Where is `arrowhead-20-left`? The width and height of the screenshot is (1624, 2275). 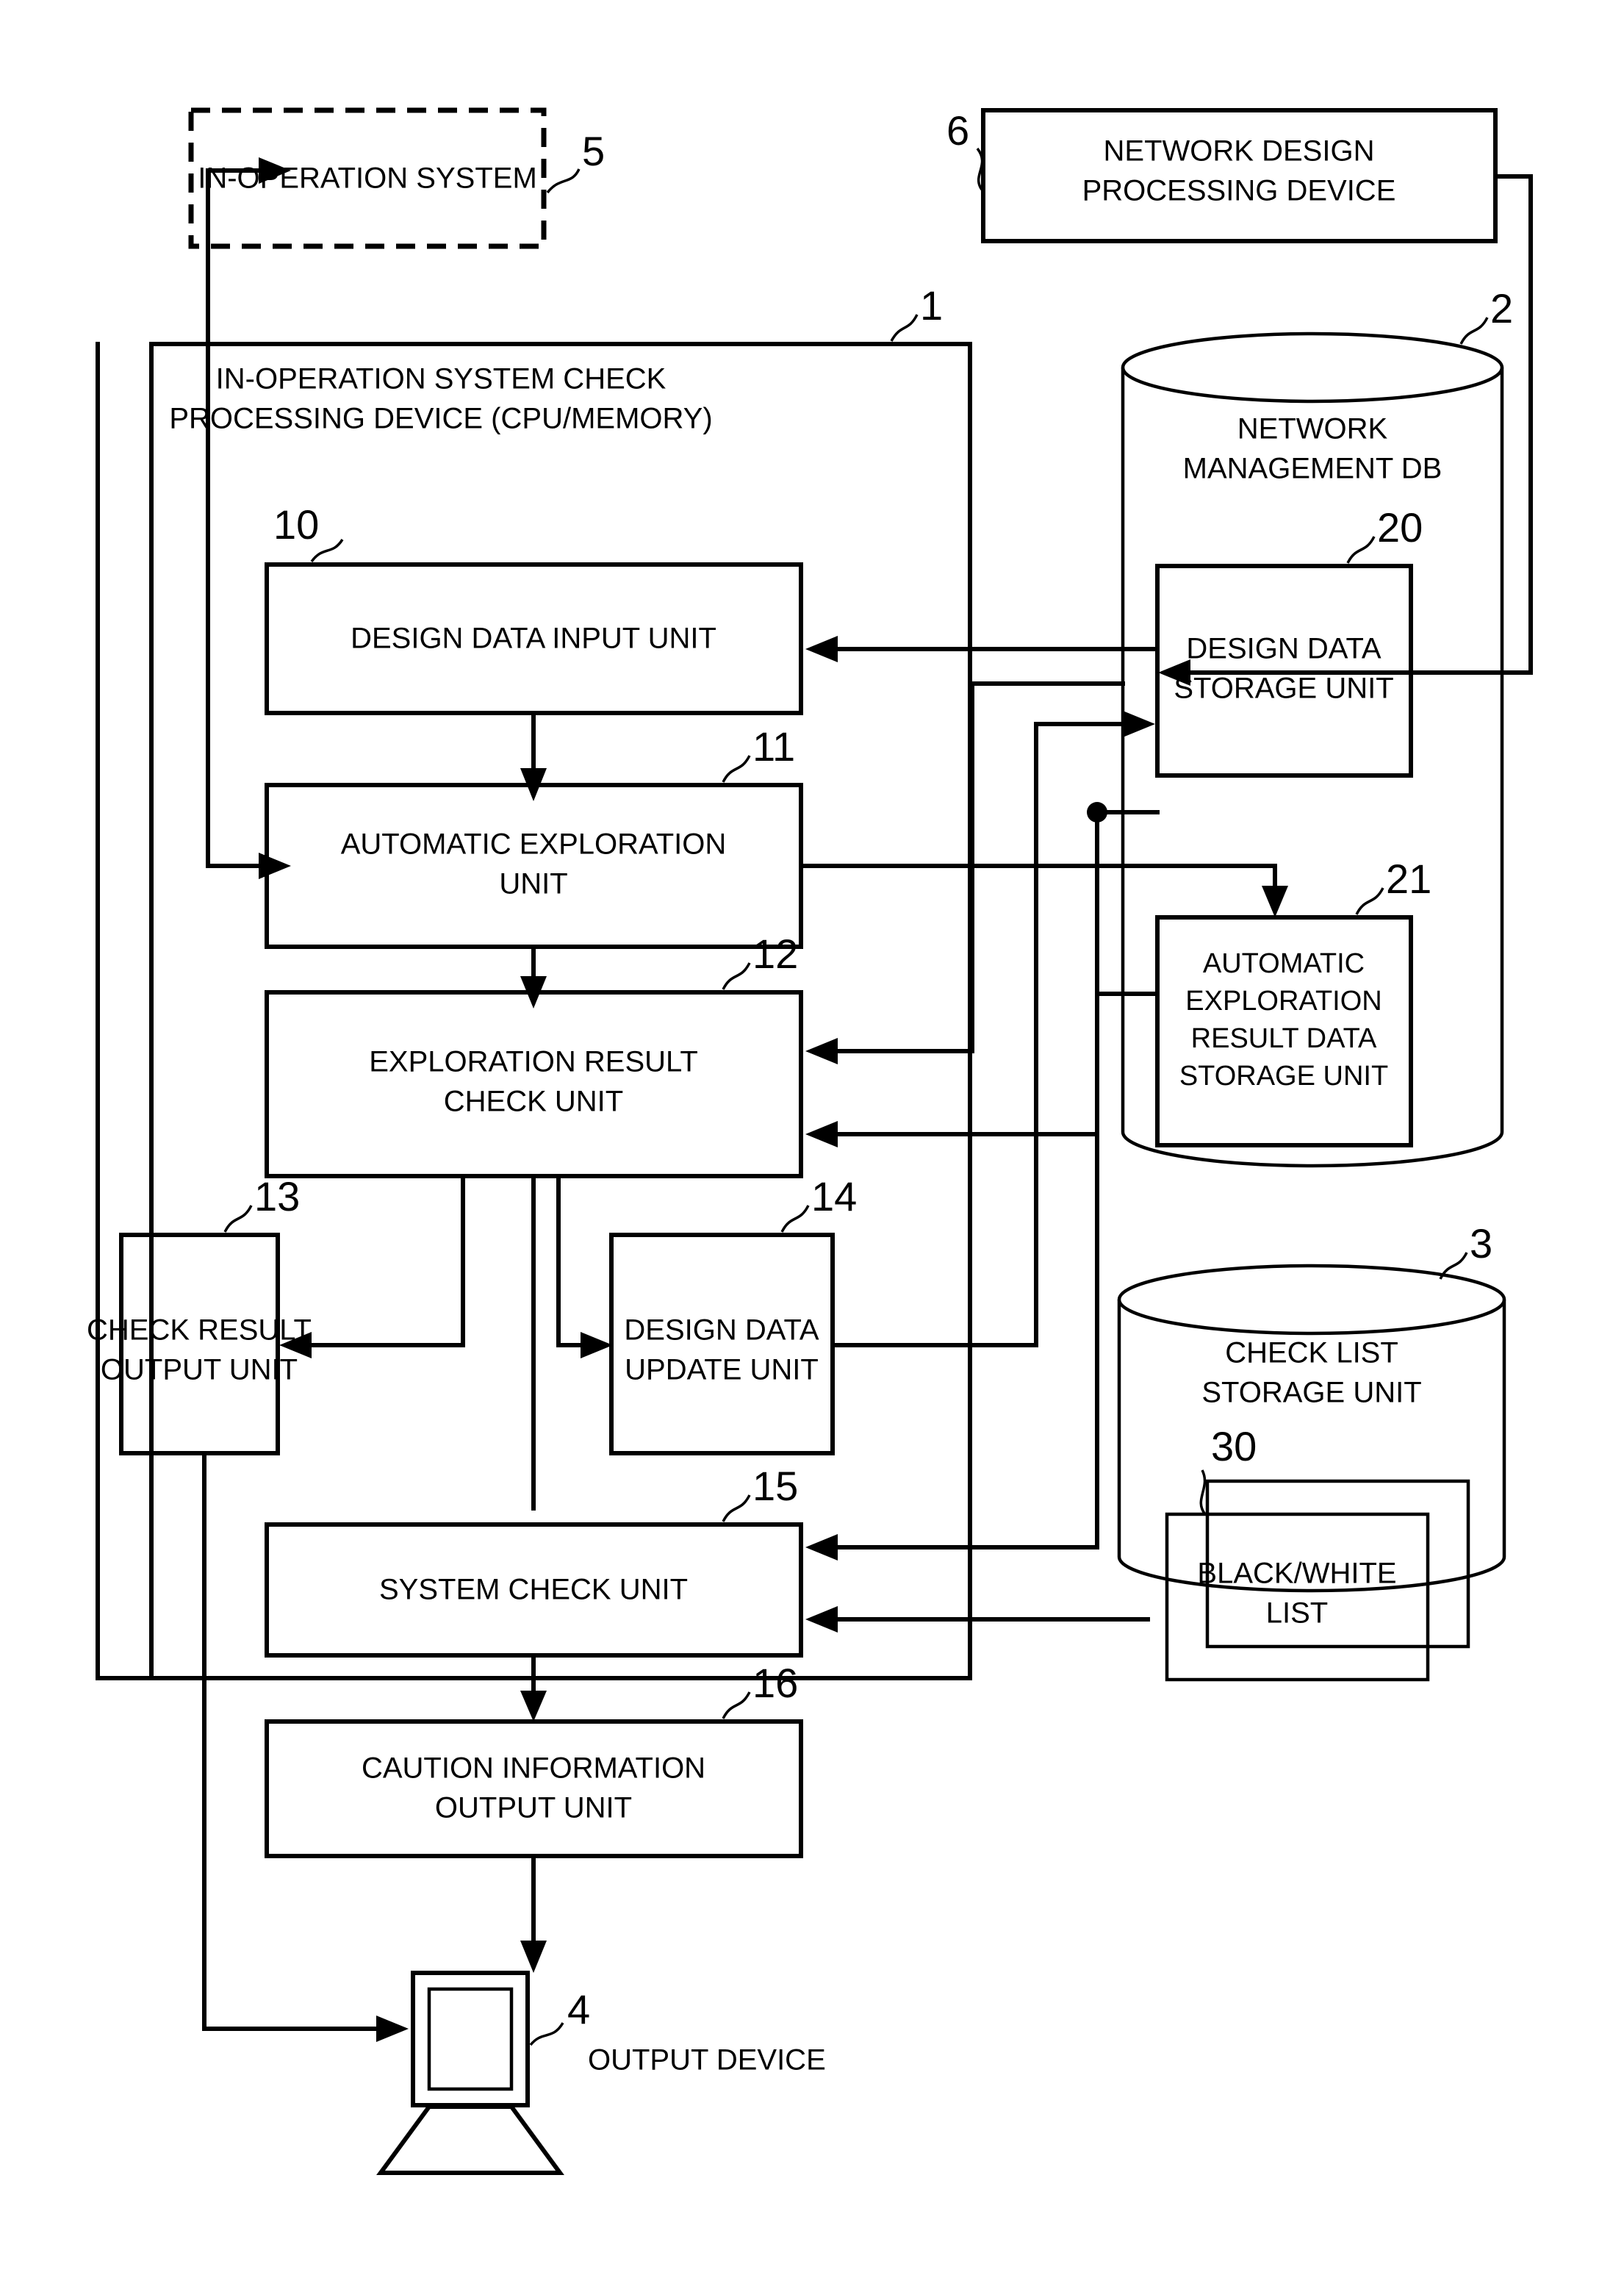 arrowhead-20-left is located at coordinates (1139, 724).